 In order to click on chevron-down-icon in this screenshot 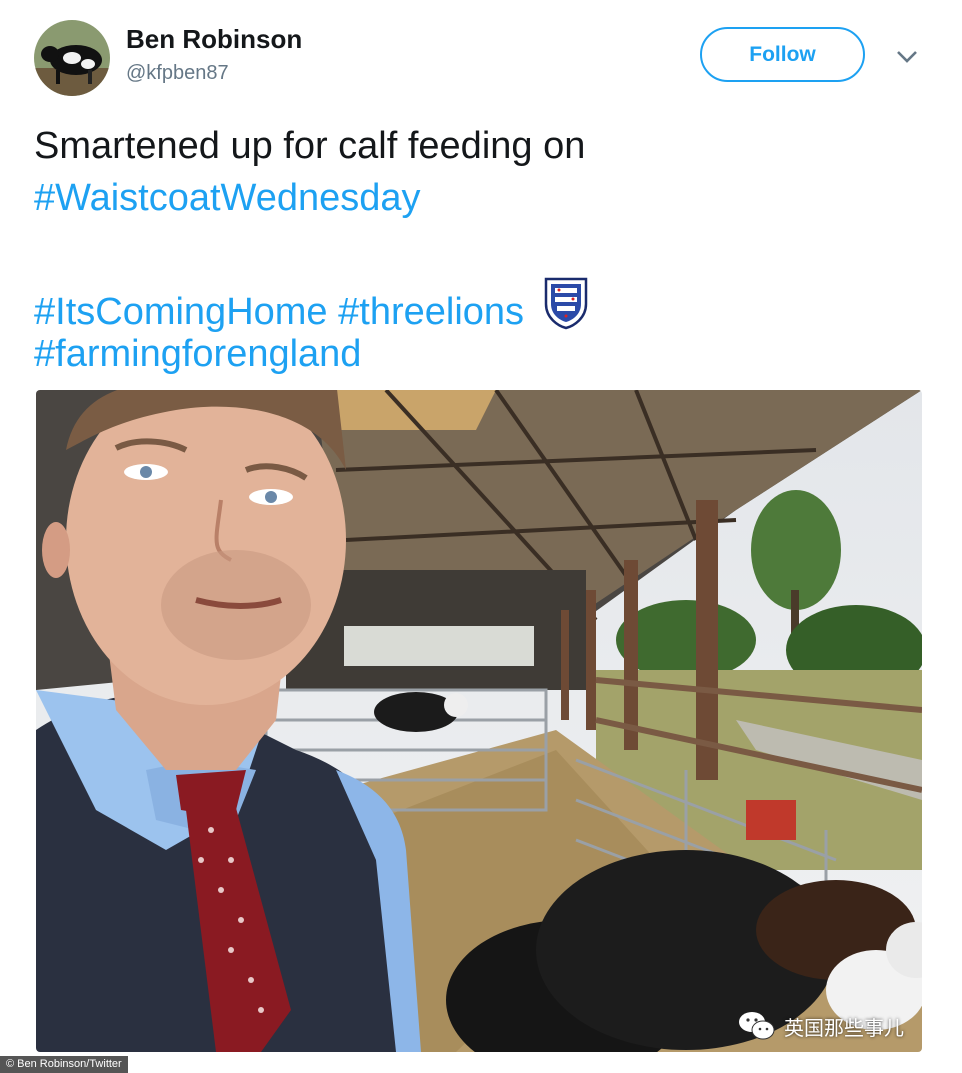, I will do `click(907, 56)`.